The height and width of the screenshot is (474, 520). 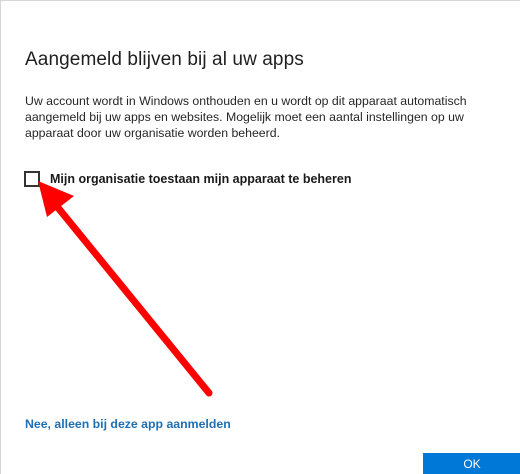 What do you see at coordinates (32, 179) in the screenshot?
I see `manage-device-checkbox` at bounding box center [32, 179].